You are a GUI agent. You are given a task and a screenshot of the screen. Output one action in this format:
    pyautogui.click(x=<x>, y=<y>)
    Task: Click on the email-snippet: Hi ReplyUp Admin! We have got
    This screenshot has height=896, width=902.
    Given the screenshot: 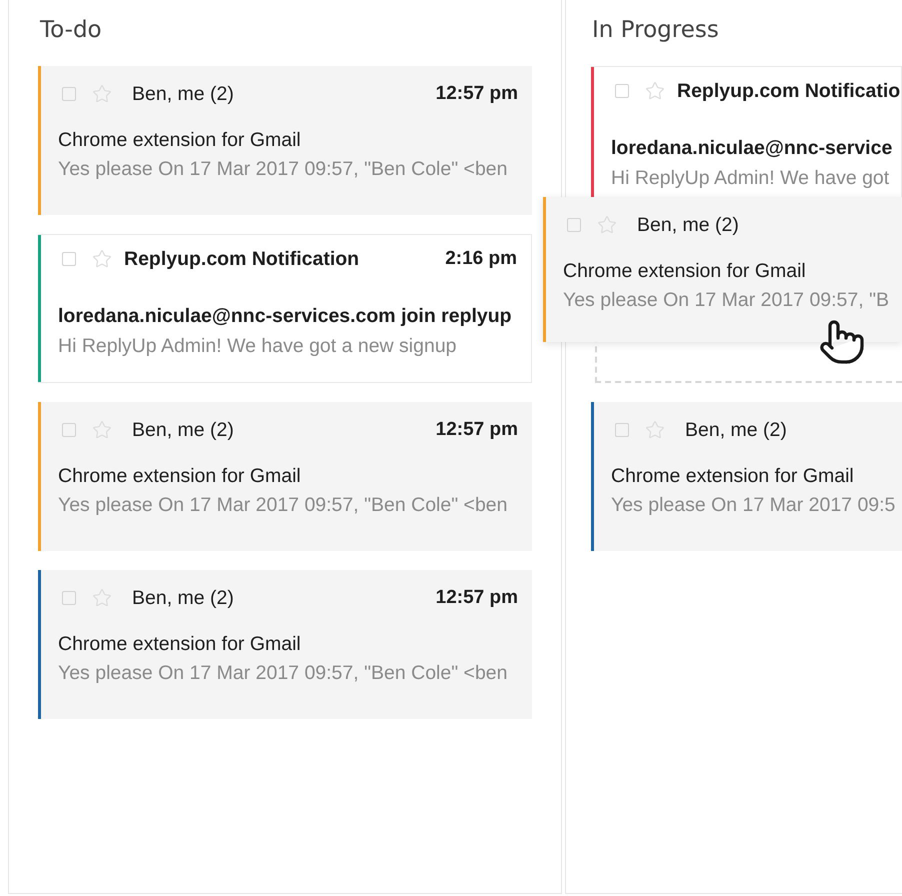 What is the action you would take?
    pyautogui.click(x=750, y=178)
    